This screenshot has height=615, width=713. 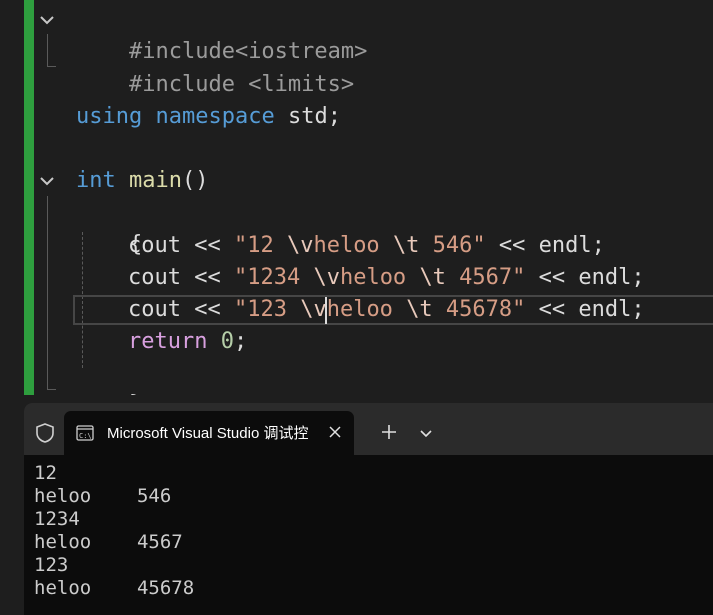 What do you see at coordinates (114, 588) in the screenshot?
I see `output-line: heloo 45678` at bounding box center [114, 588].